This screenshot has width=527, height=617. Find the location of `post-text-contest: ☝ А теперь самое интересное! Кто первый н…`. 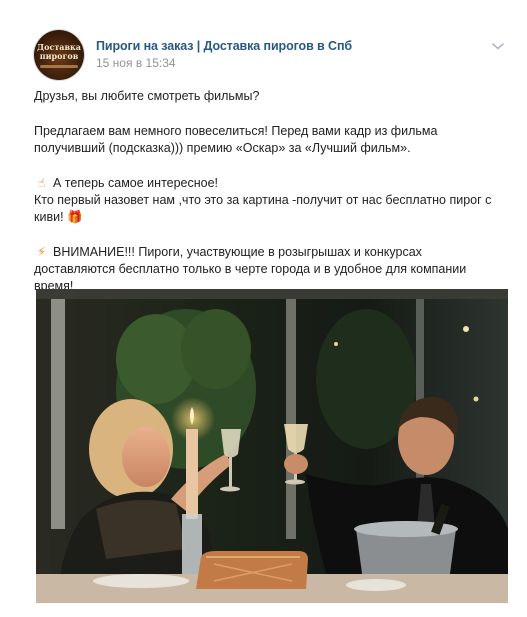

post-text-contest: ☝ А теперь самое интересное! Кто первый н… is located at coordinates (269, 200).